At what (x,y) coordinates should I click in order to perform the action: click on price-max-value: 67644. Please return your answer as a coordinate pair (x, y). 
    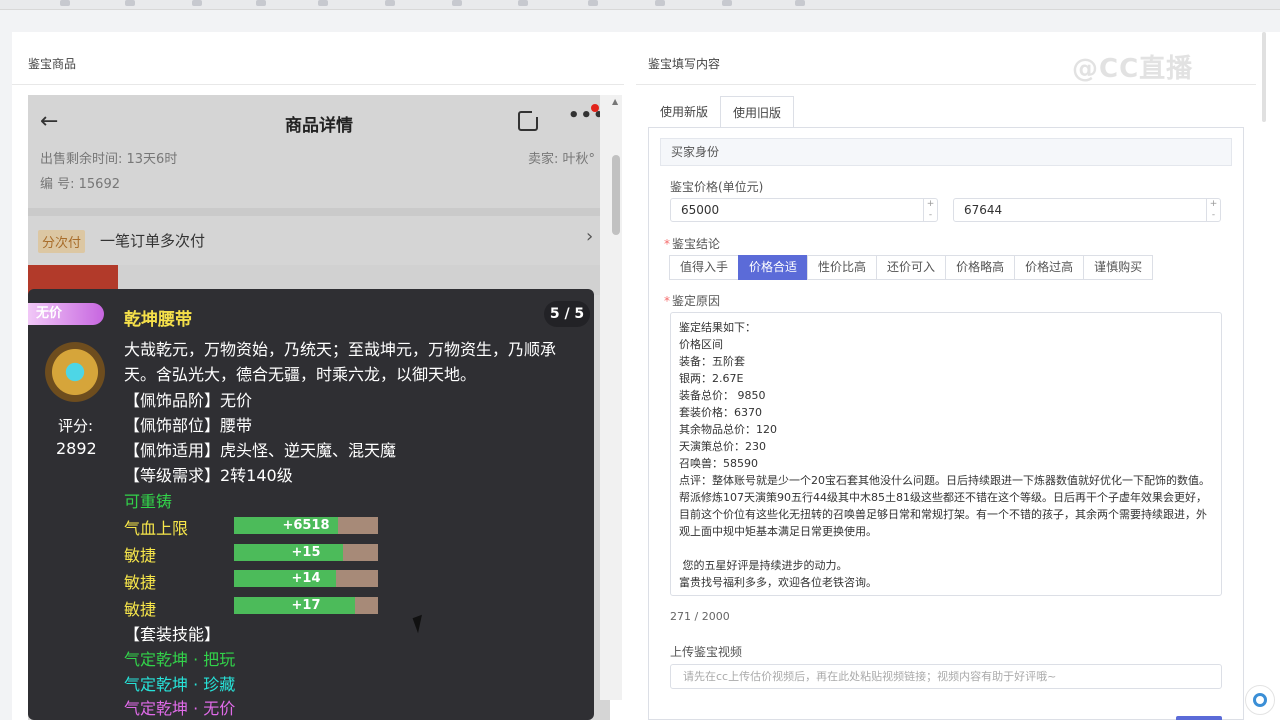
    Looking at the image, I should click on (983, 210).